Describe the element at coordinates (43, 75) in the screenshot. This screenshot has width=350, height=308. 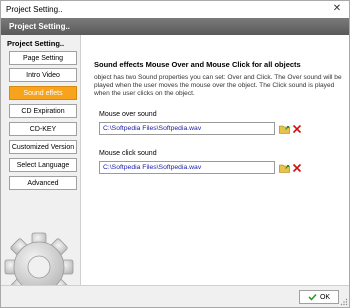
I see `sidebar-item-intro-video: Intro Video` at that location.